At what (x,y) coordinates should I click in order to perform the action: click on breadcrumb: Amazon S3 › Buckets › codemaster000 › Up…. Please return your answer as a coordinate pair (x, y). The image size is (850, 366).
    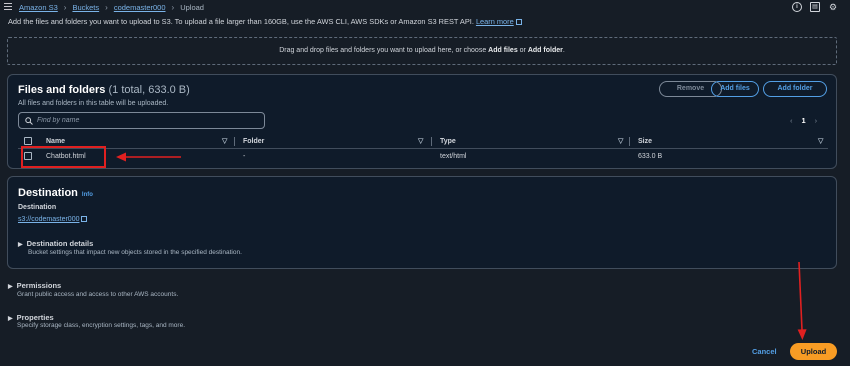
    Looking at the image, I should click on (111, 7).